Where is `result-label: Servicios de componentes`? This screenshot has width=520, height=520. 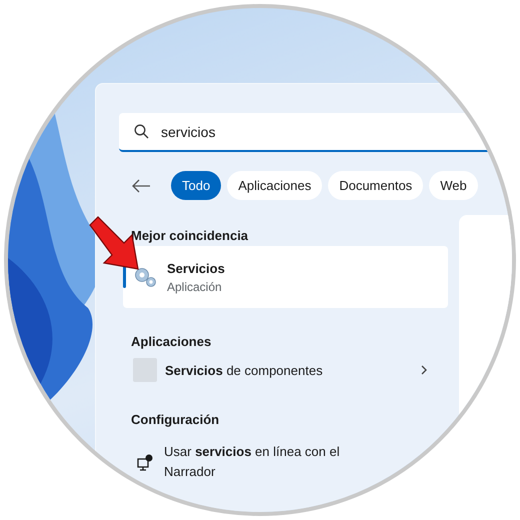 result-label: Servicios de componentes is located at coordinates (244, 370).